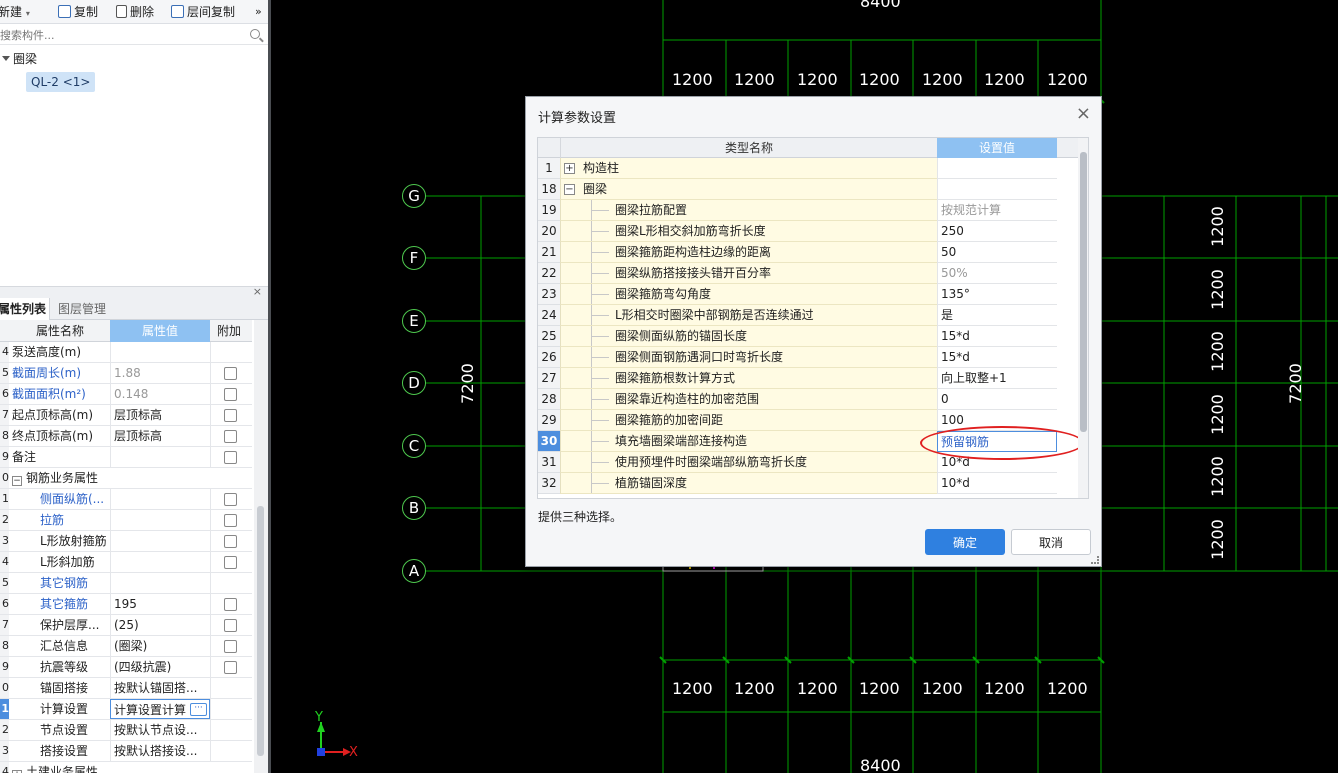  Describe the element at coordinates (414, 321) in the screenshot. I see `axis-label-e: E` at that location.